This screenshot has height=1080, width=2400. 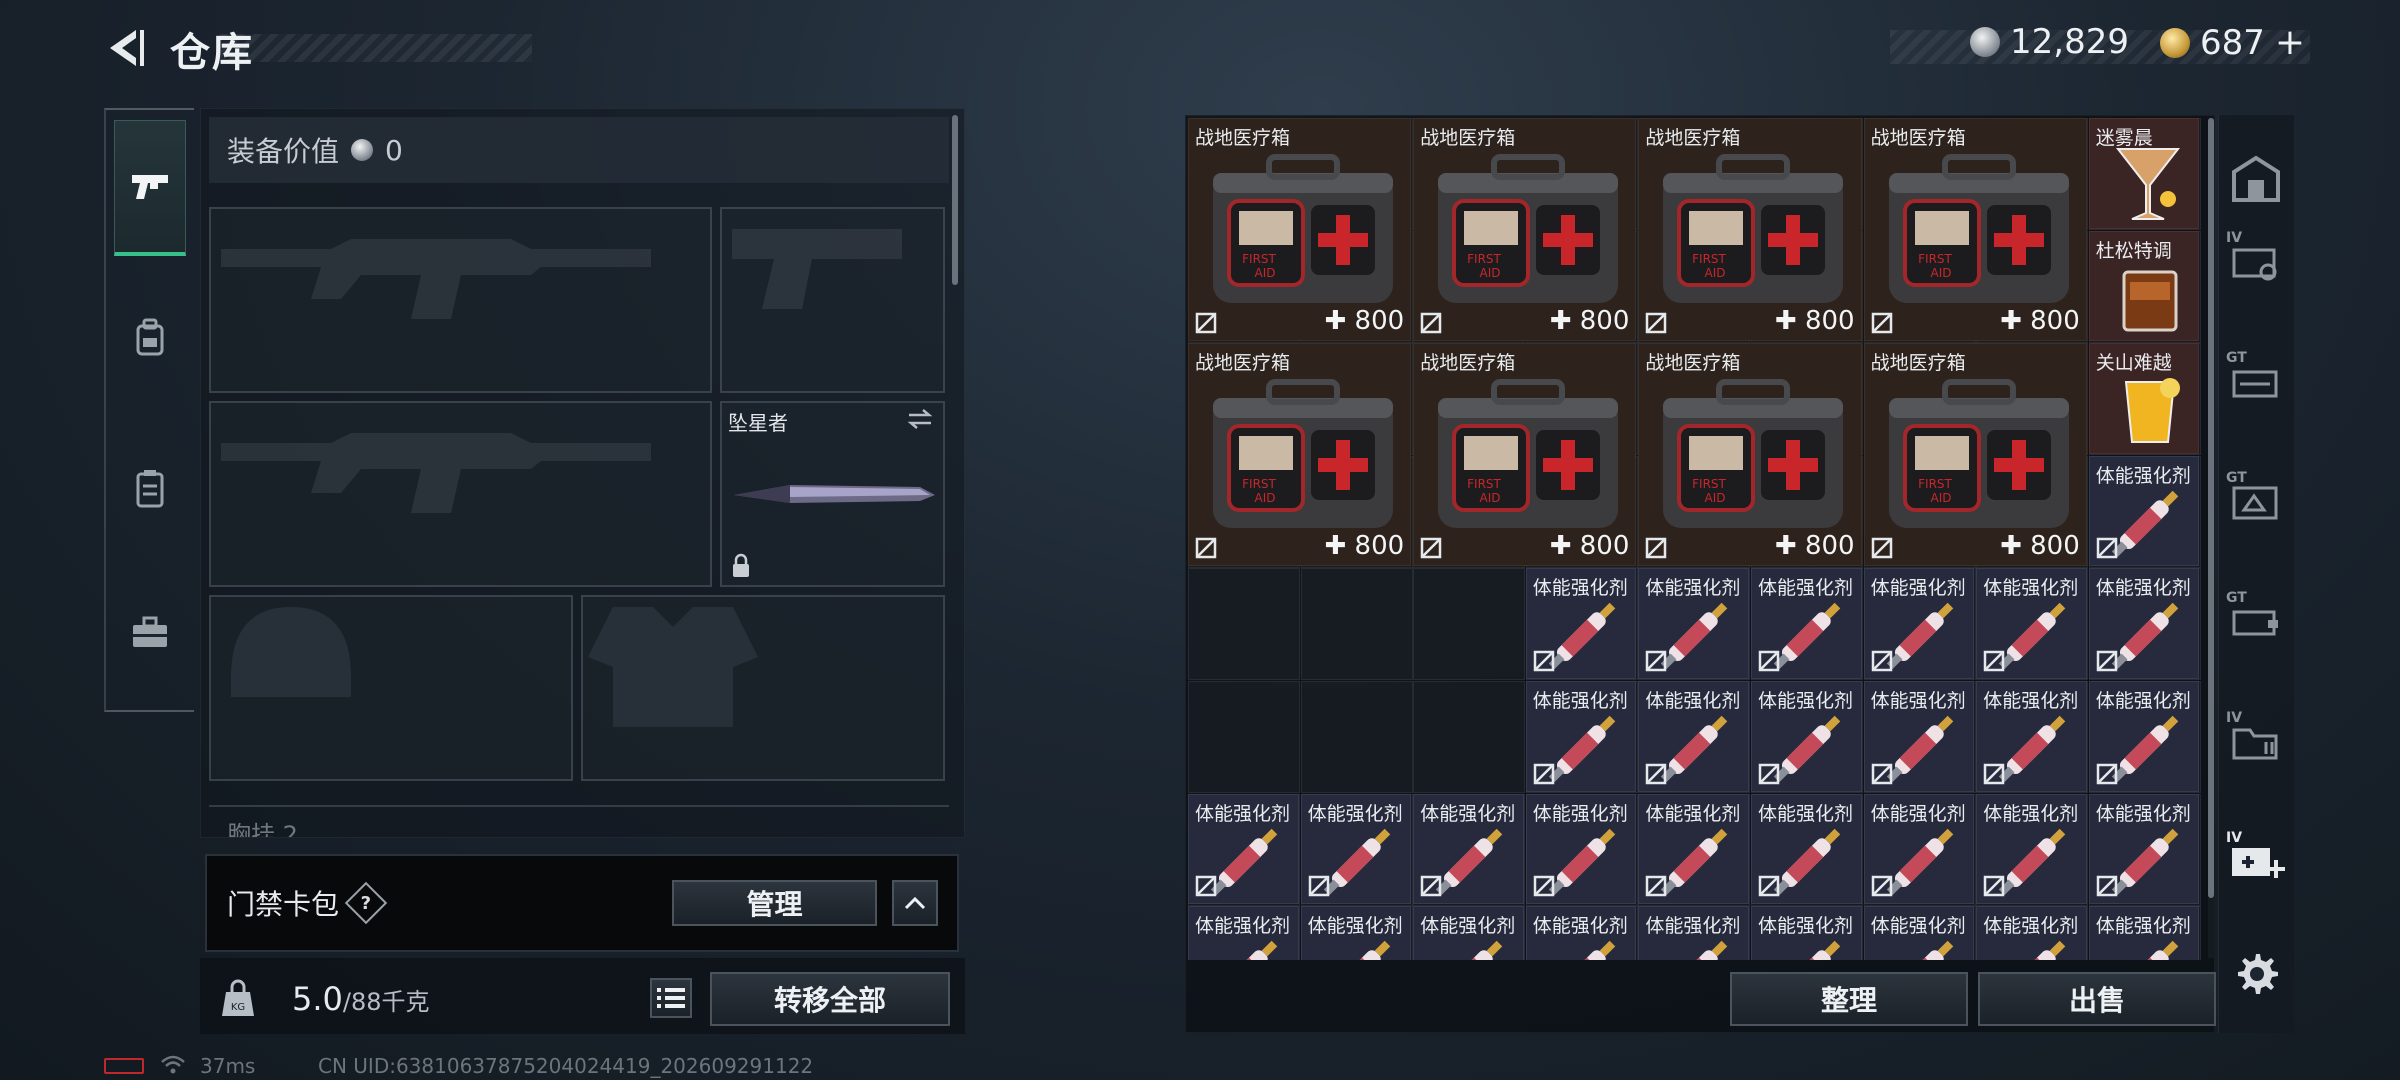 I want to click on list-view-button, so click(x=671, y=998).